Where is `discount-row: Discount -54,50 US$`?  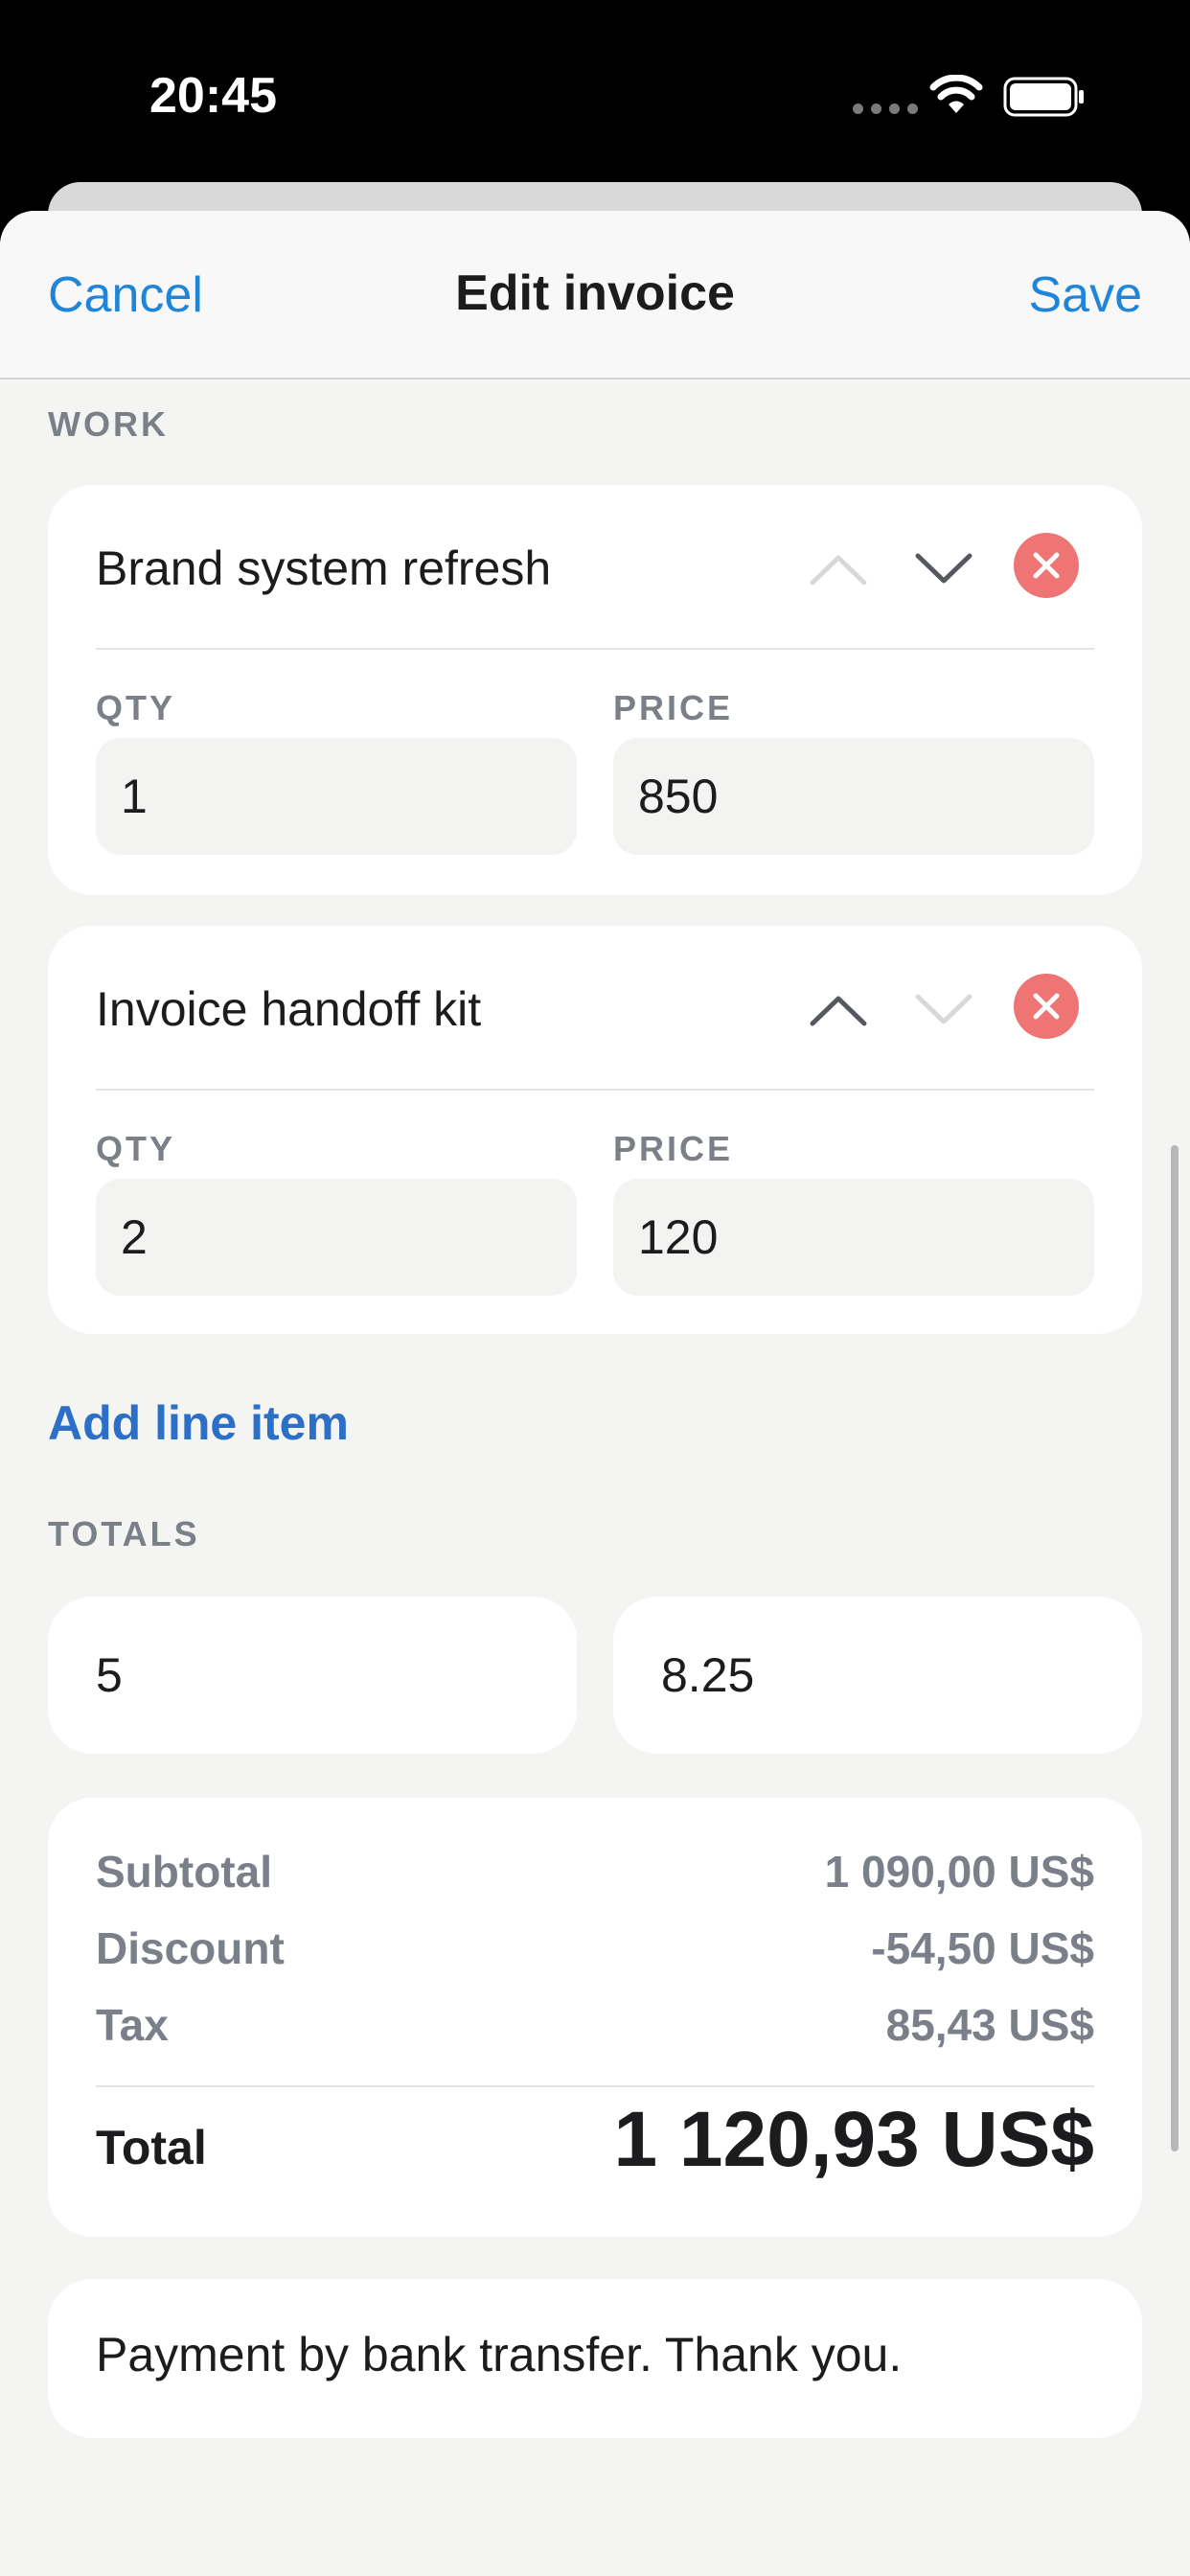 discount-row: Discount -54,50 US$ is located at coordinates (595, 1948).